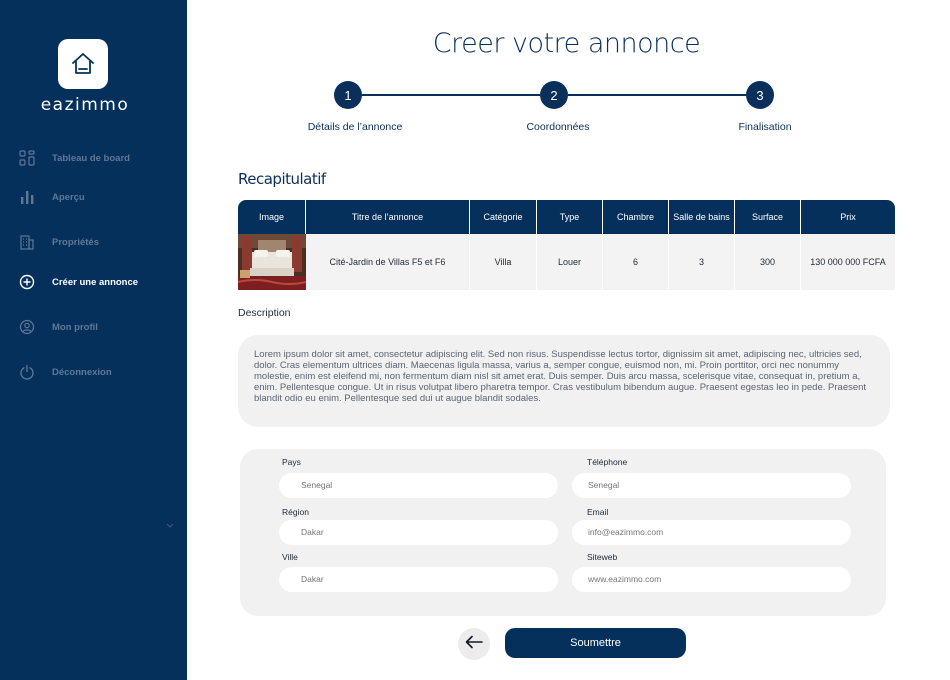 The height and width of the screenshot is (680, 950). I want to click on dashboard-icon, so click(27, 158).